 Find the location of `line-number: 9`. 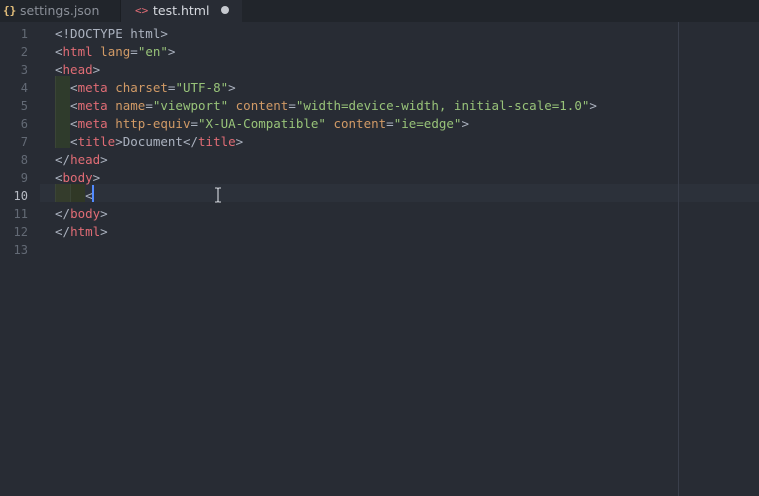

line-number: 9 is located at coordinates (24, 178).